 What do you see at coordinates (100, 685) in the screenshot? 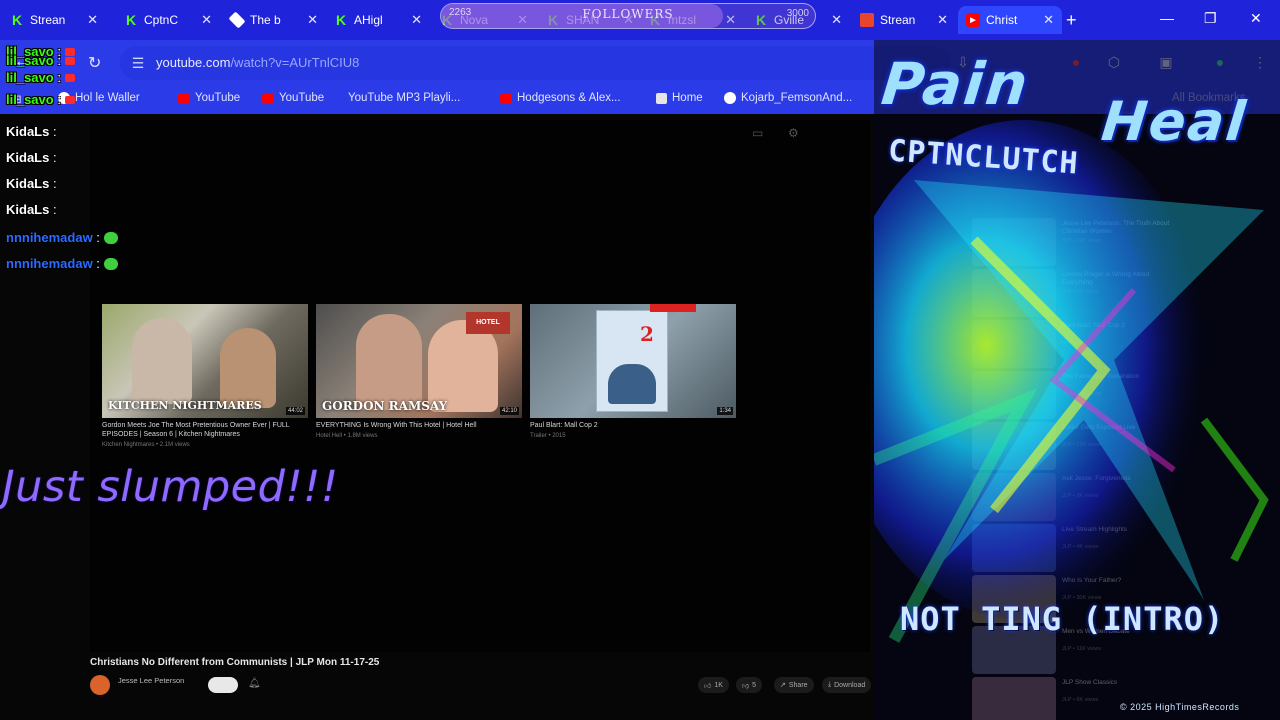
I see `channel-avatar` at bounding box center [100, 685].